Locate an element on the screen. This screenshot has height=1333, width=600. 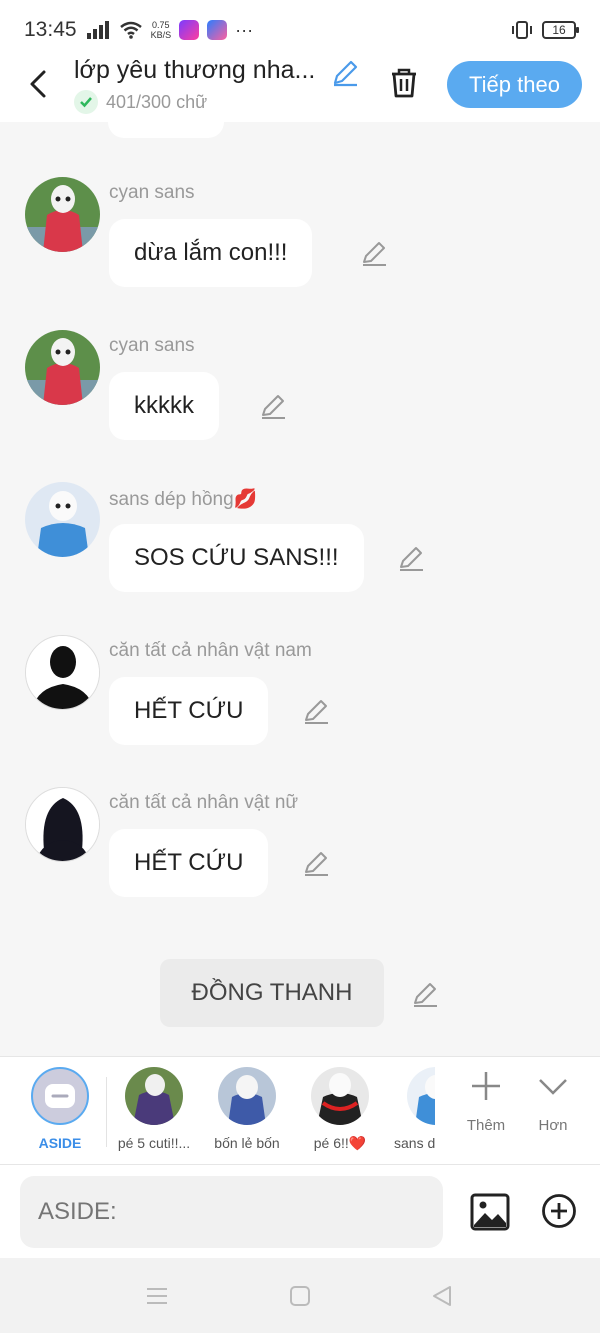
status-bar: 13:45 0.75 KB/S ··· 16 is located at coordinates (300, 30).